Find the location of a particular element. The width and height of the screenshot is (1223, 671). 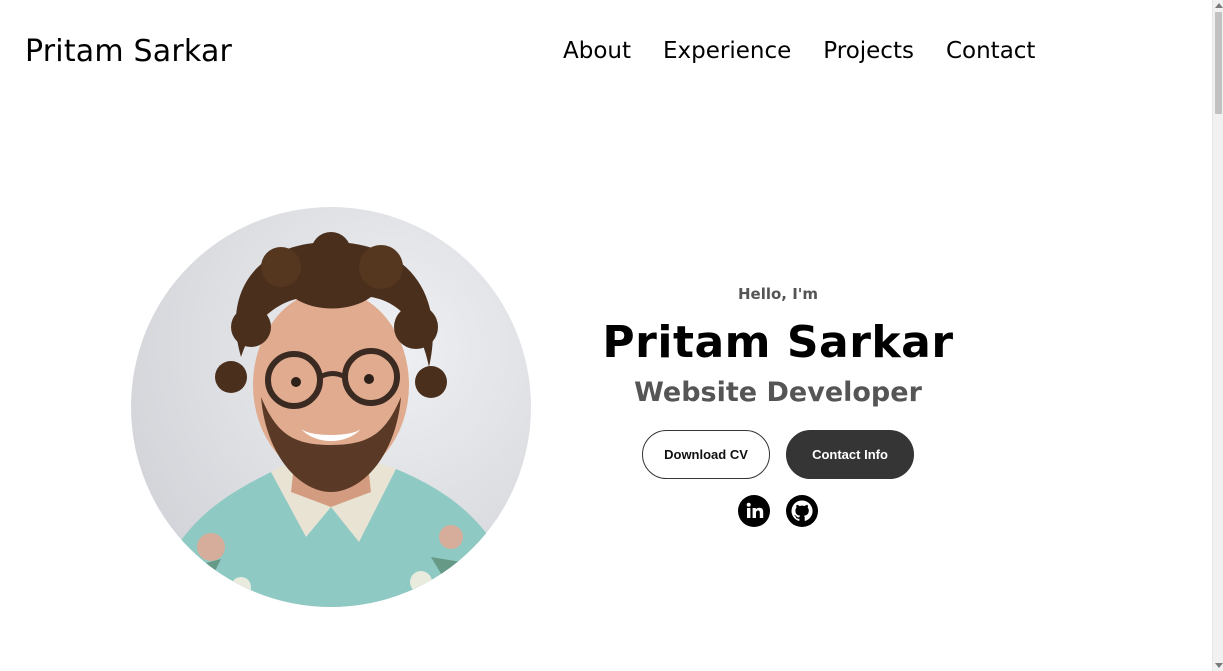

vertical-scrollbar is located at coordinates (1217, 335).